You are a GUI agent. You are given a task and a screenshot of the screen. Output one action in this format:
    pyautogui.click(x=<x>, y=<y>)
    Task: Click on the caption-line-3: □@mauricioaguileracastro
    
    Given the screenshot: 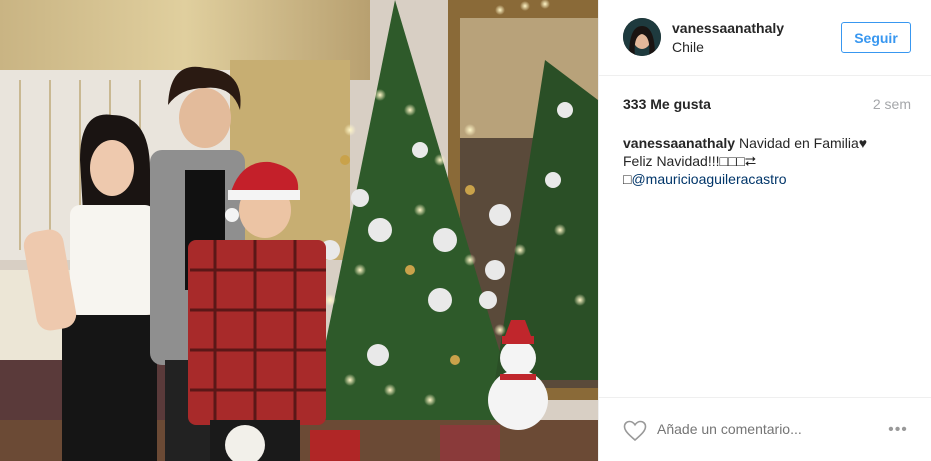 What is the action you would take?
    pyautogui.click(x=767, y=179)
    